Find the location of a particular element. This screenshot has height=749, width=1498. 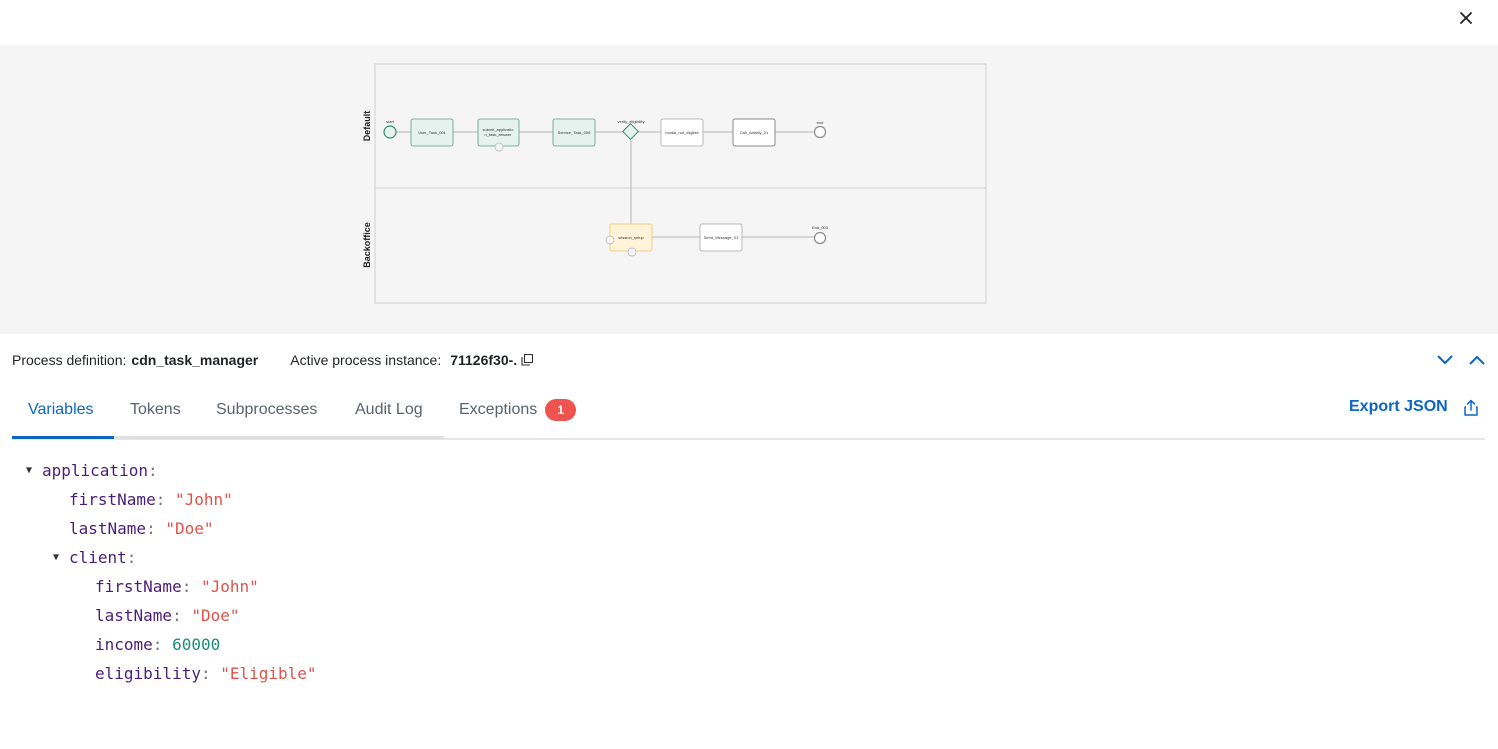

start-event is located at coordinates (390, 132).